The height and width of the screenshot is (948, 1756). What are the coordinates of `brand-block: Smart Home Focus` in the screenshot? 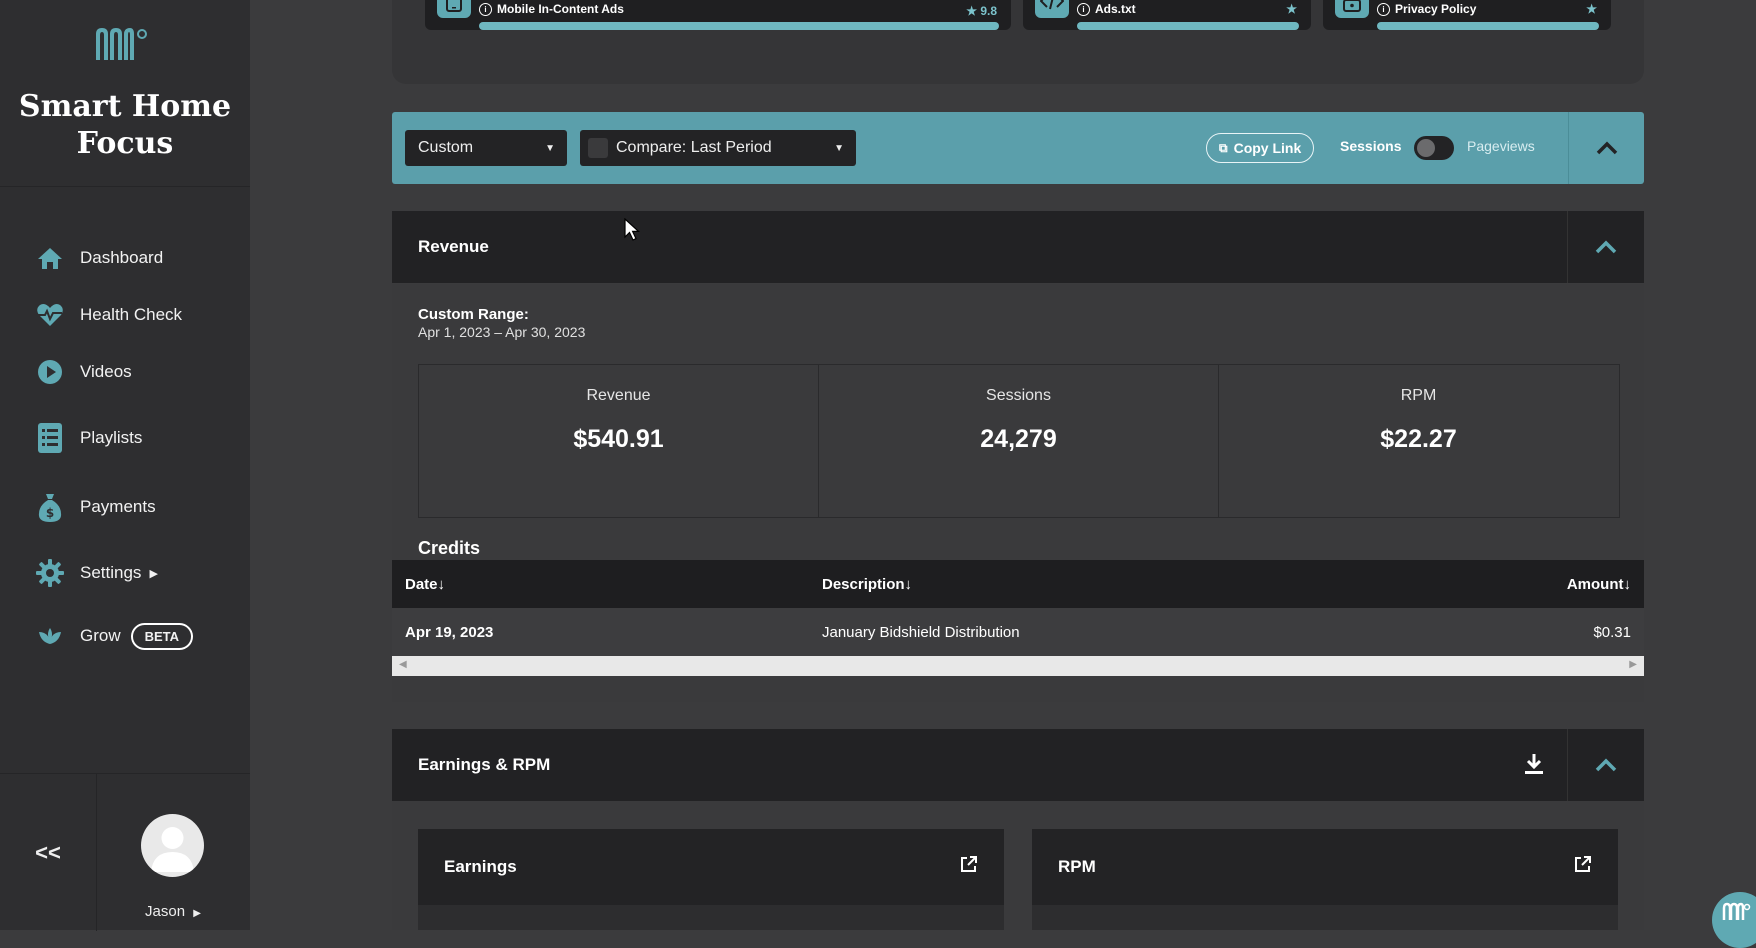 It's located at (125, 93).